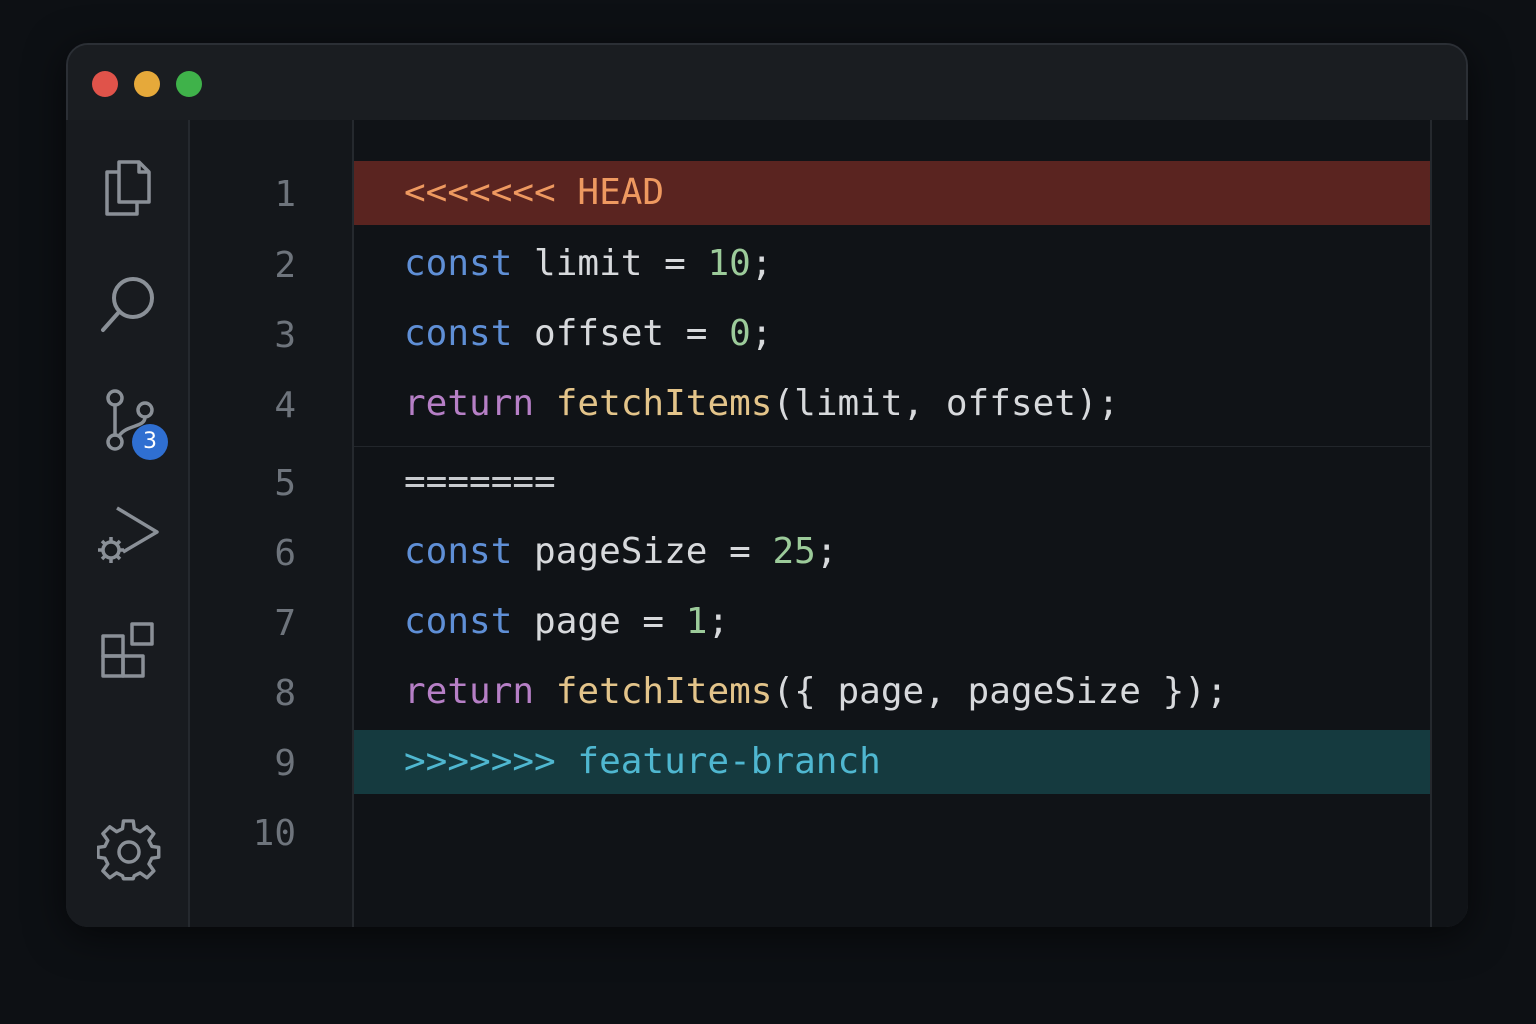 This screenshot has height=1024, width=1536. I want to click on line-number: 2, so click(285, 265).